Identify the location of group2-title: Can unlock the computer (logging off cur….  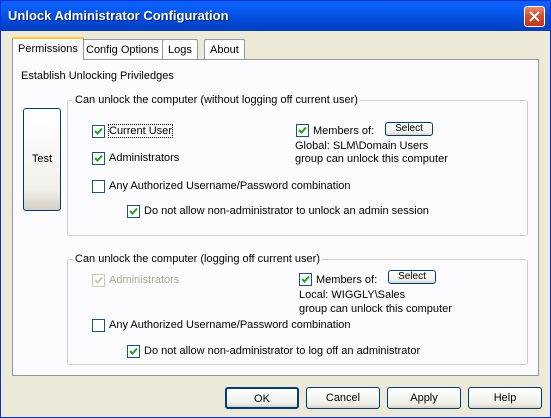
(197, 259).